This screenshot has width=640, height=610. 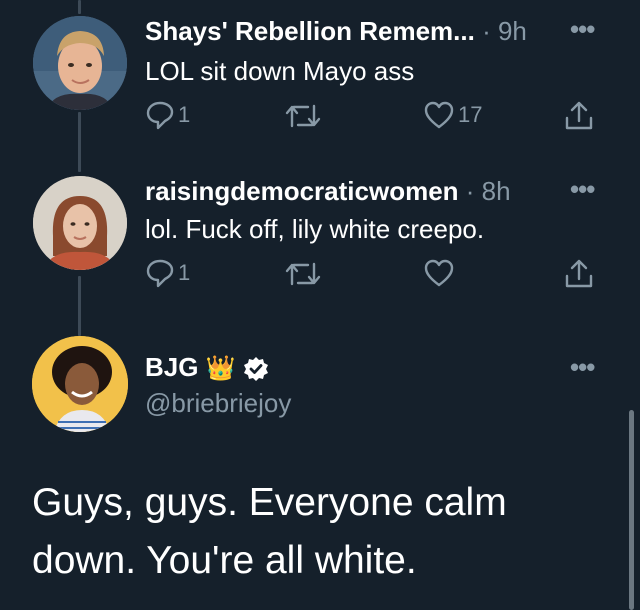 What do you see at coordinates (302, 191) in the screenshot?
I see `author-name: raisingdemocraticwomen` at bounding box center [302, 191].